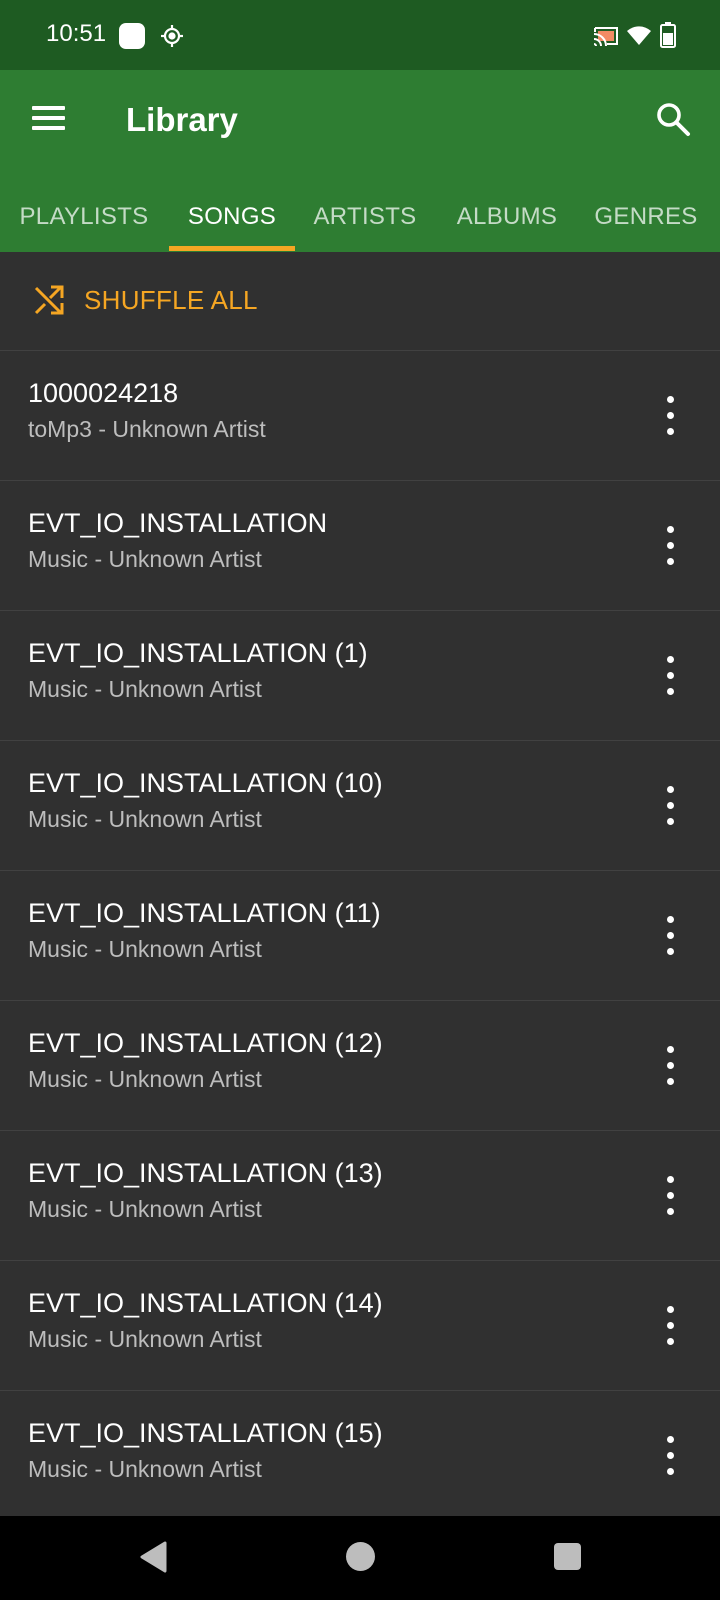 Image resolution: width=720 pixels, height=1600 pixels. I want to click on song-title: 1000024218, so click(103, 393).